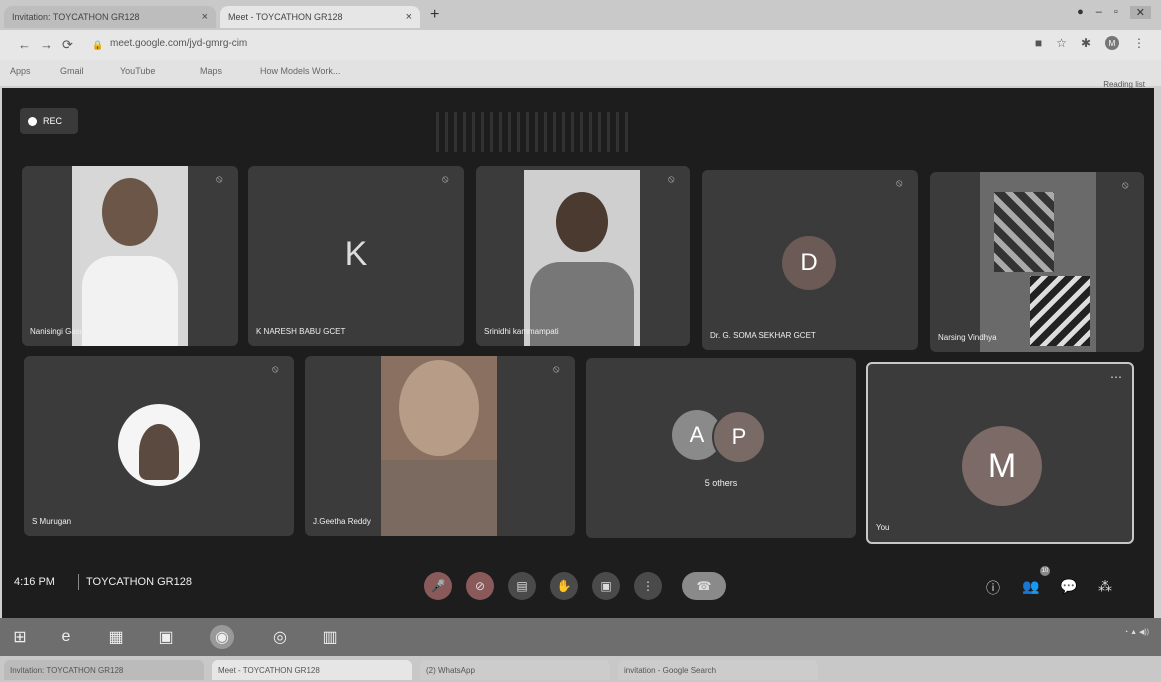 This screenshot has height=682, width=1161. I want to click on browser-tab: (2) WhatsApp, so click(515, 670).